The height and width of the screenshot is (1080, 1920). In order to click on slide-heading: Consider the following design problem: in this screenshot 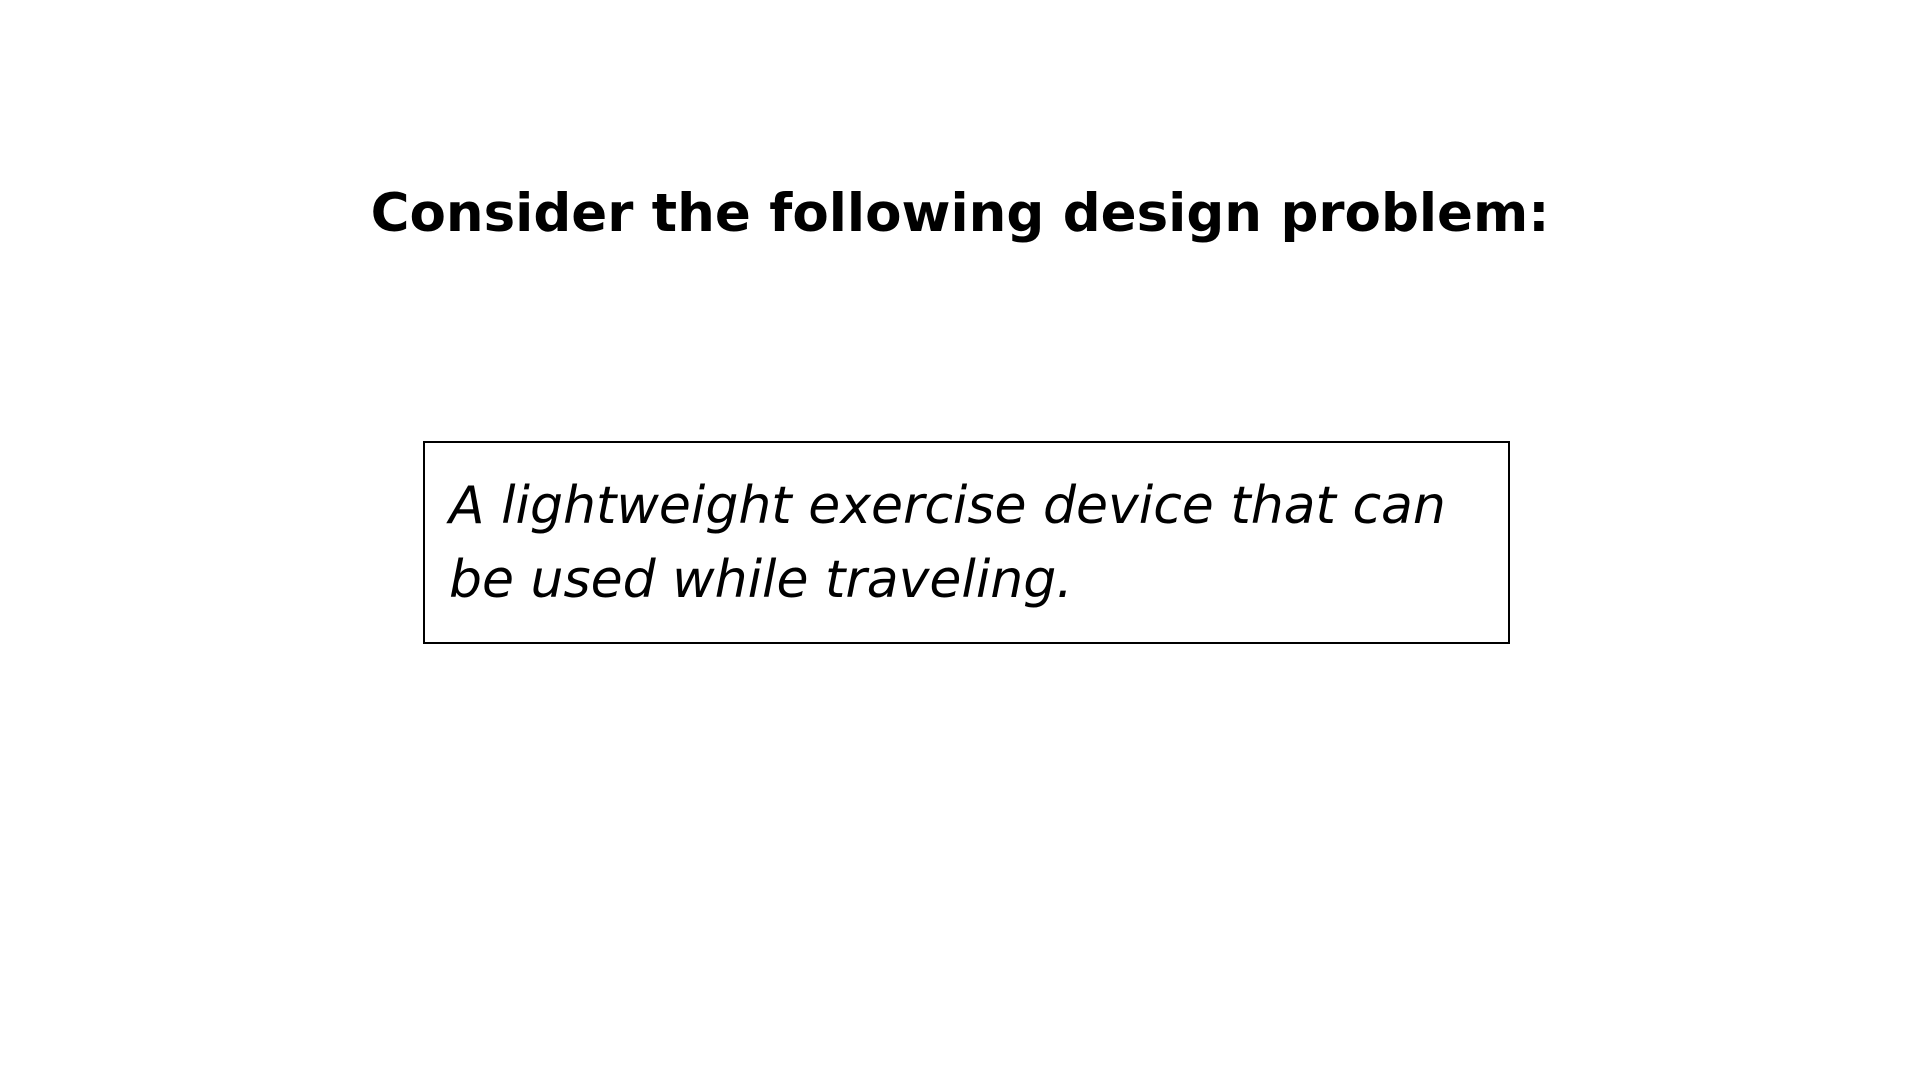, I will do `click(960, 213)`.